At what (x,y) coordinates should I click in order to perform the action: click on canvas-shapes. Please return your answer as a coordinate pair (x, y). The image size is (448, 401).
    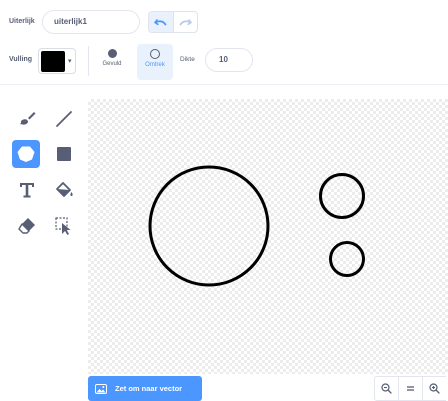
    Looking at the image, I should click on (256, 226).